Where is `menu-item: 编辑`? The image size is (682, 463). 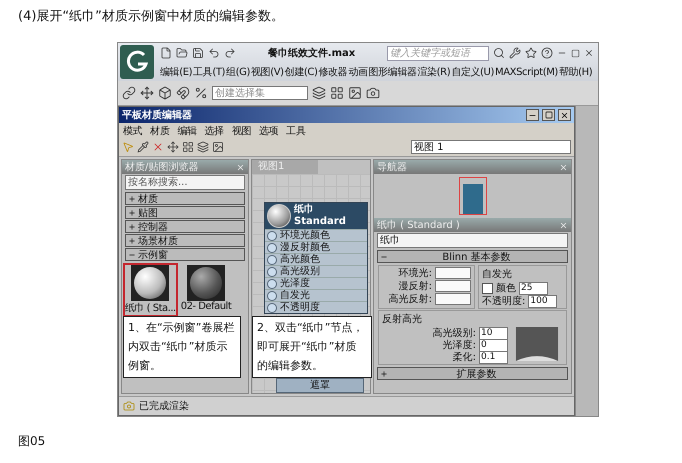 menu-item: 编辑 is located at coordinates (187, 131).